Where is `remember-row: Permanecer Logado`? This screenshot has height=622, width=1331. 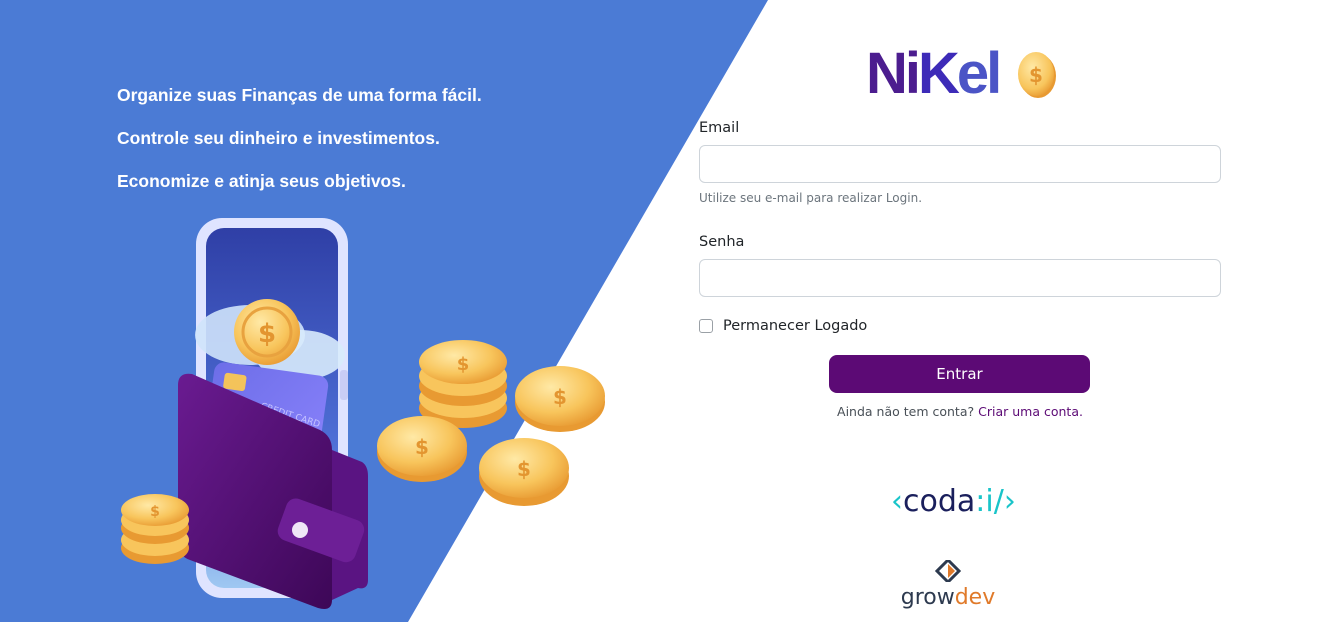
remember-row: Permanecer Logado is located at coordinates (783, 326).